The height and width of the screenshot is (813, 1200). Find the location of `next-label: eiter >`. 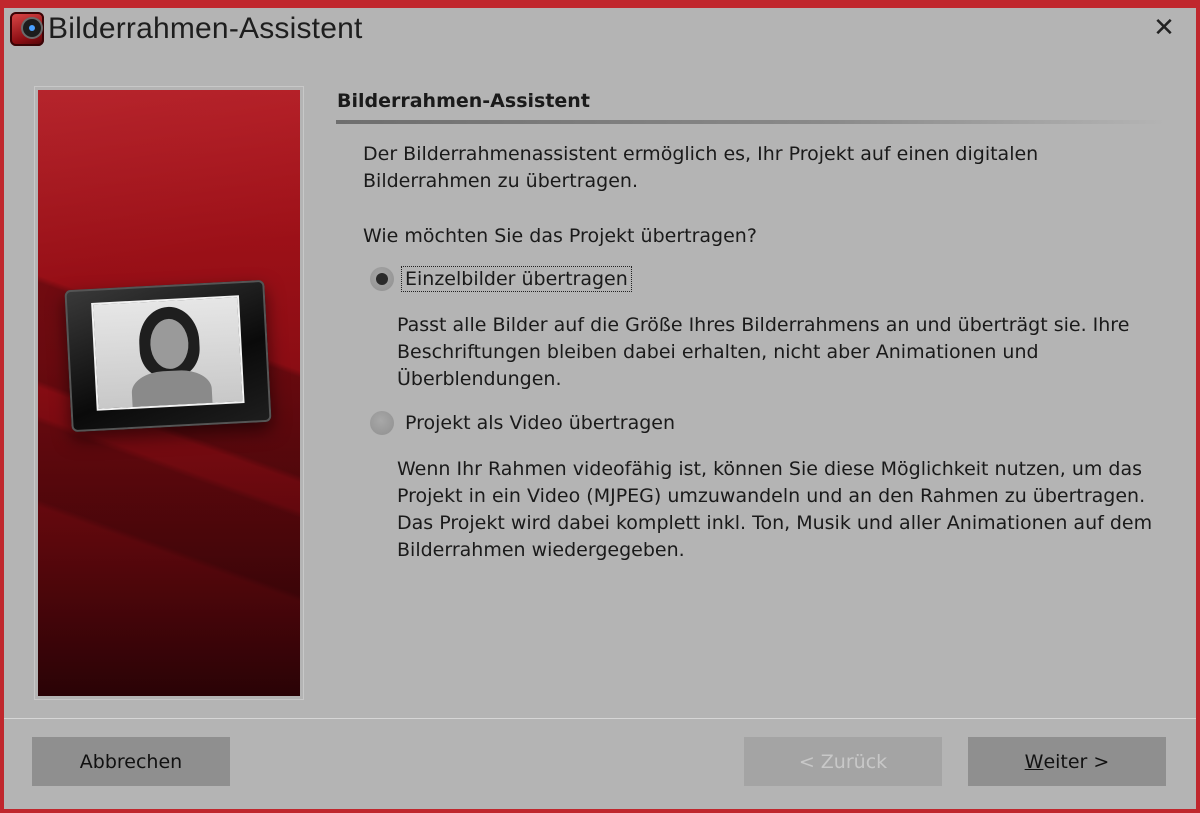

next-label: eiter > is located at coordinates (1076, 761).